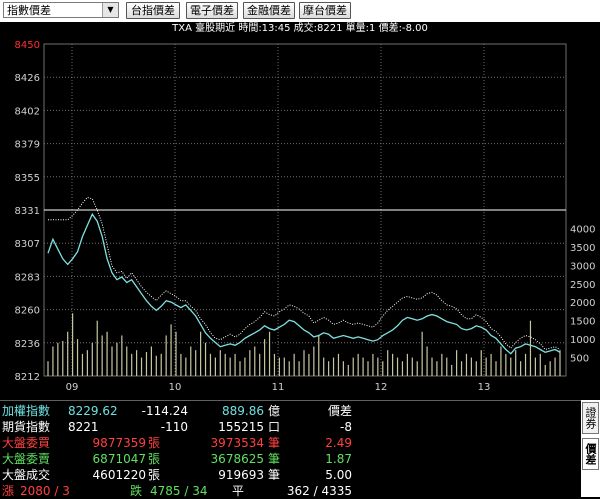 The height and width of the screenshot is (499, 600). Describe the element at coordinates (26, 411) in the screenshot. I see `row-label: 加權指數` at that location.